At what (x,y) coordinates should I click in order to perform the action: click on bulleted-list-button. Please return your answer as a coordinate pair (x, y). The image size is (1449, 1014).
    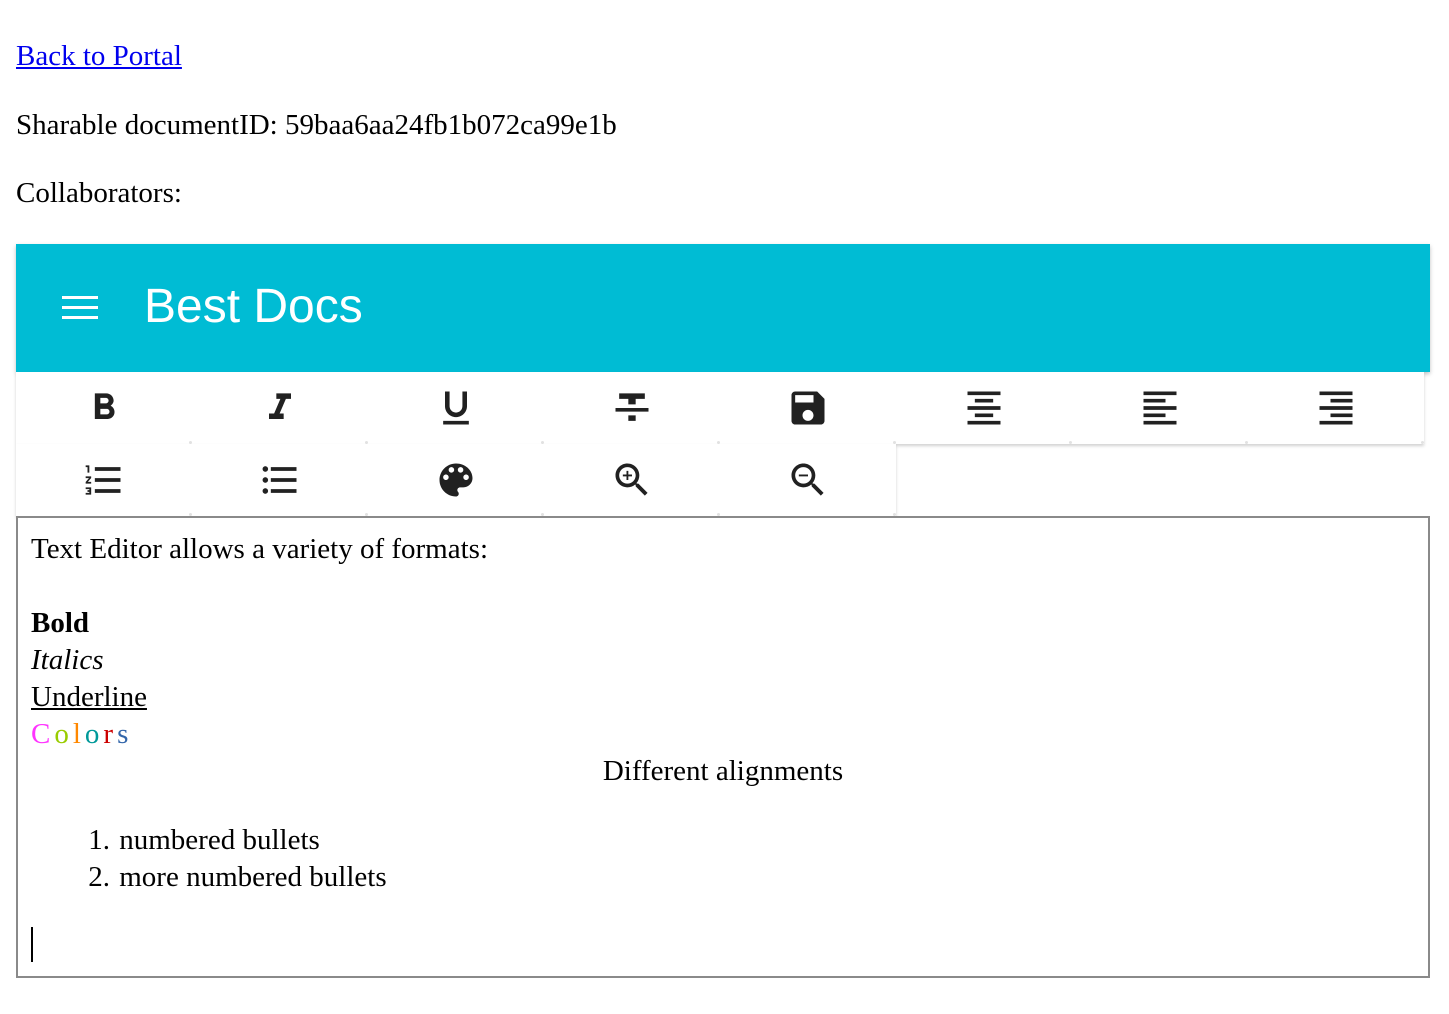
    Looking at the image, I should click on (280, 480).